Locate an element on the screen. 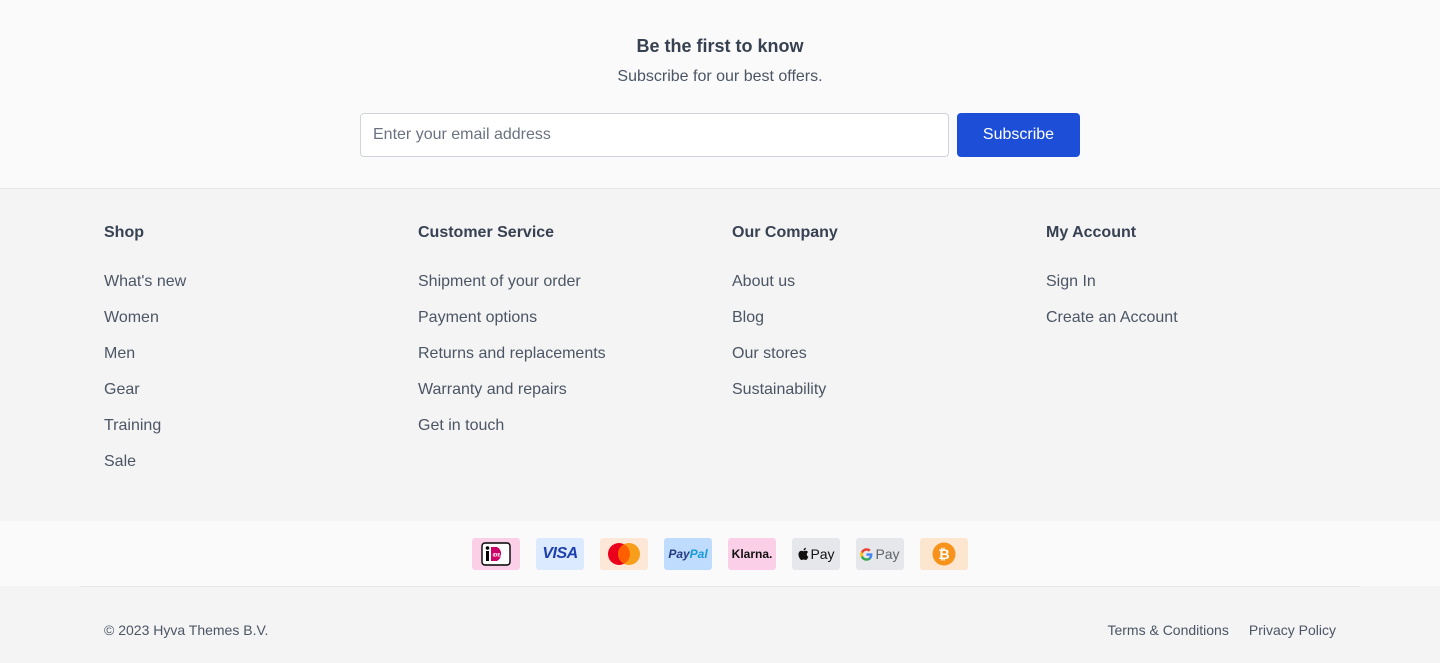  newsletter-form: Subscribe is located at coordinates (720, 135).